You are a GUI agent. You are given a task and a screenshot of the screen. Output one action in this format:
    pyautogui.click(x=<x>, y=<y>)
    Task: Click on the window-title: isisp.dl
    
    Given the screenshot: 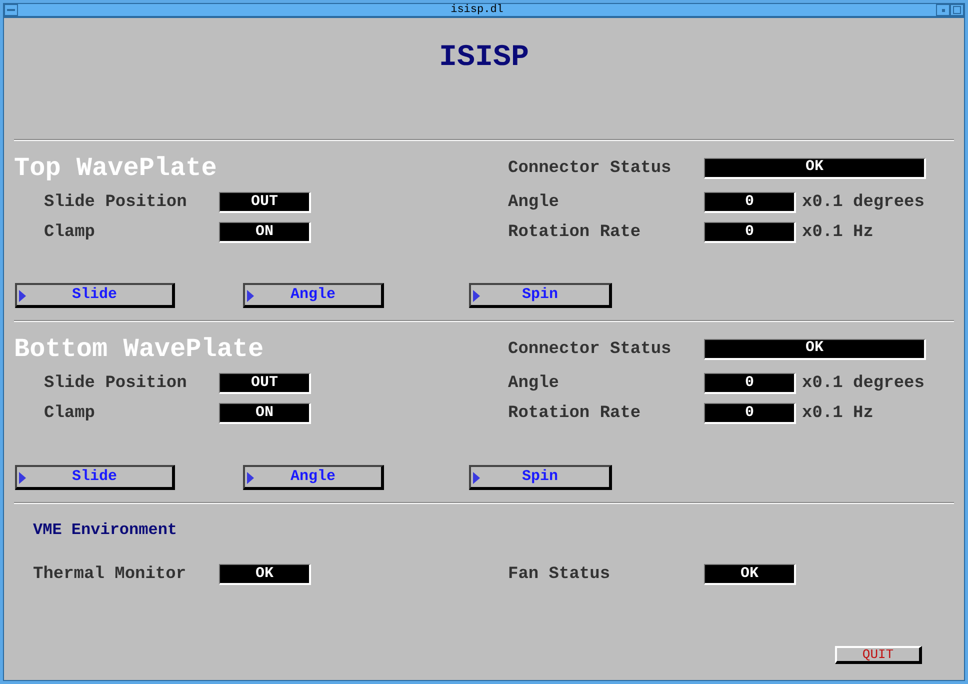 What is the action you would take?
    pyautogui.click(x=477, y=10)
    